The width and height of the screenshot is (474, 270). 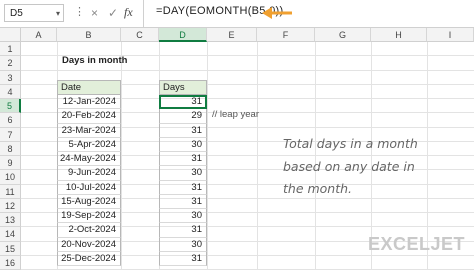 What do you see at coordinates (34, 13) in the screenshot?
I see `name-box: D5 ▾` at bounding box center [34, 13].